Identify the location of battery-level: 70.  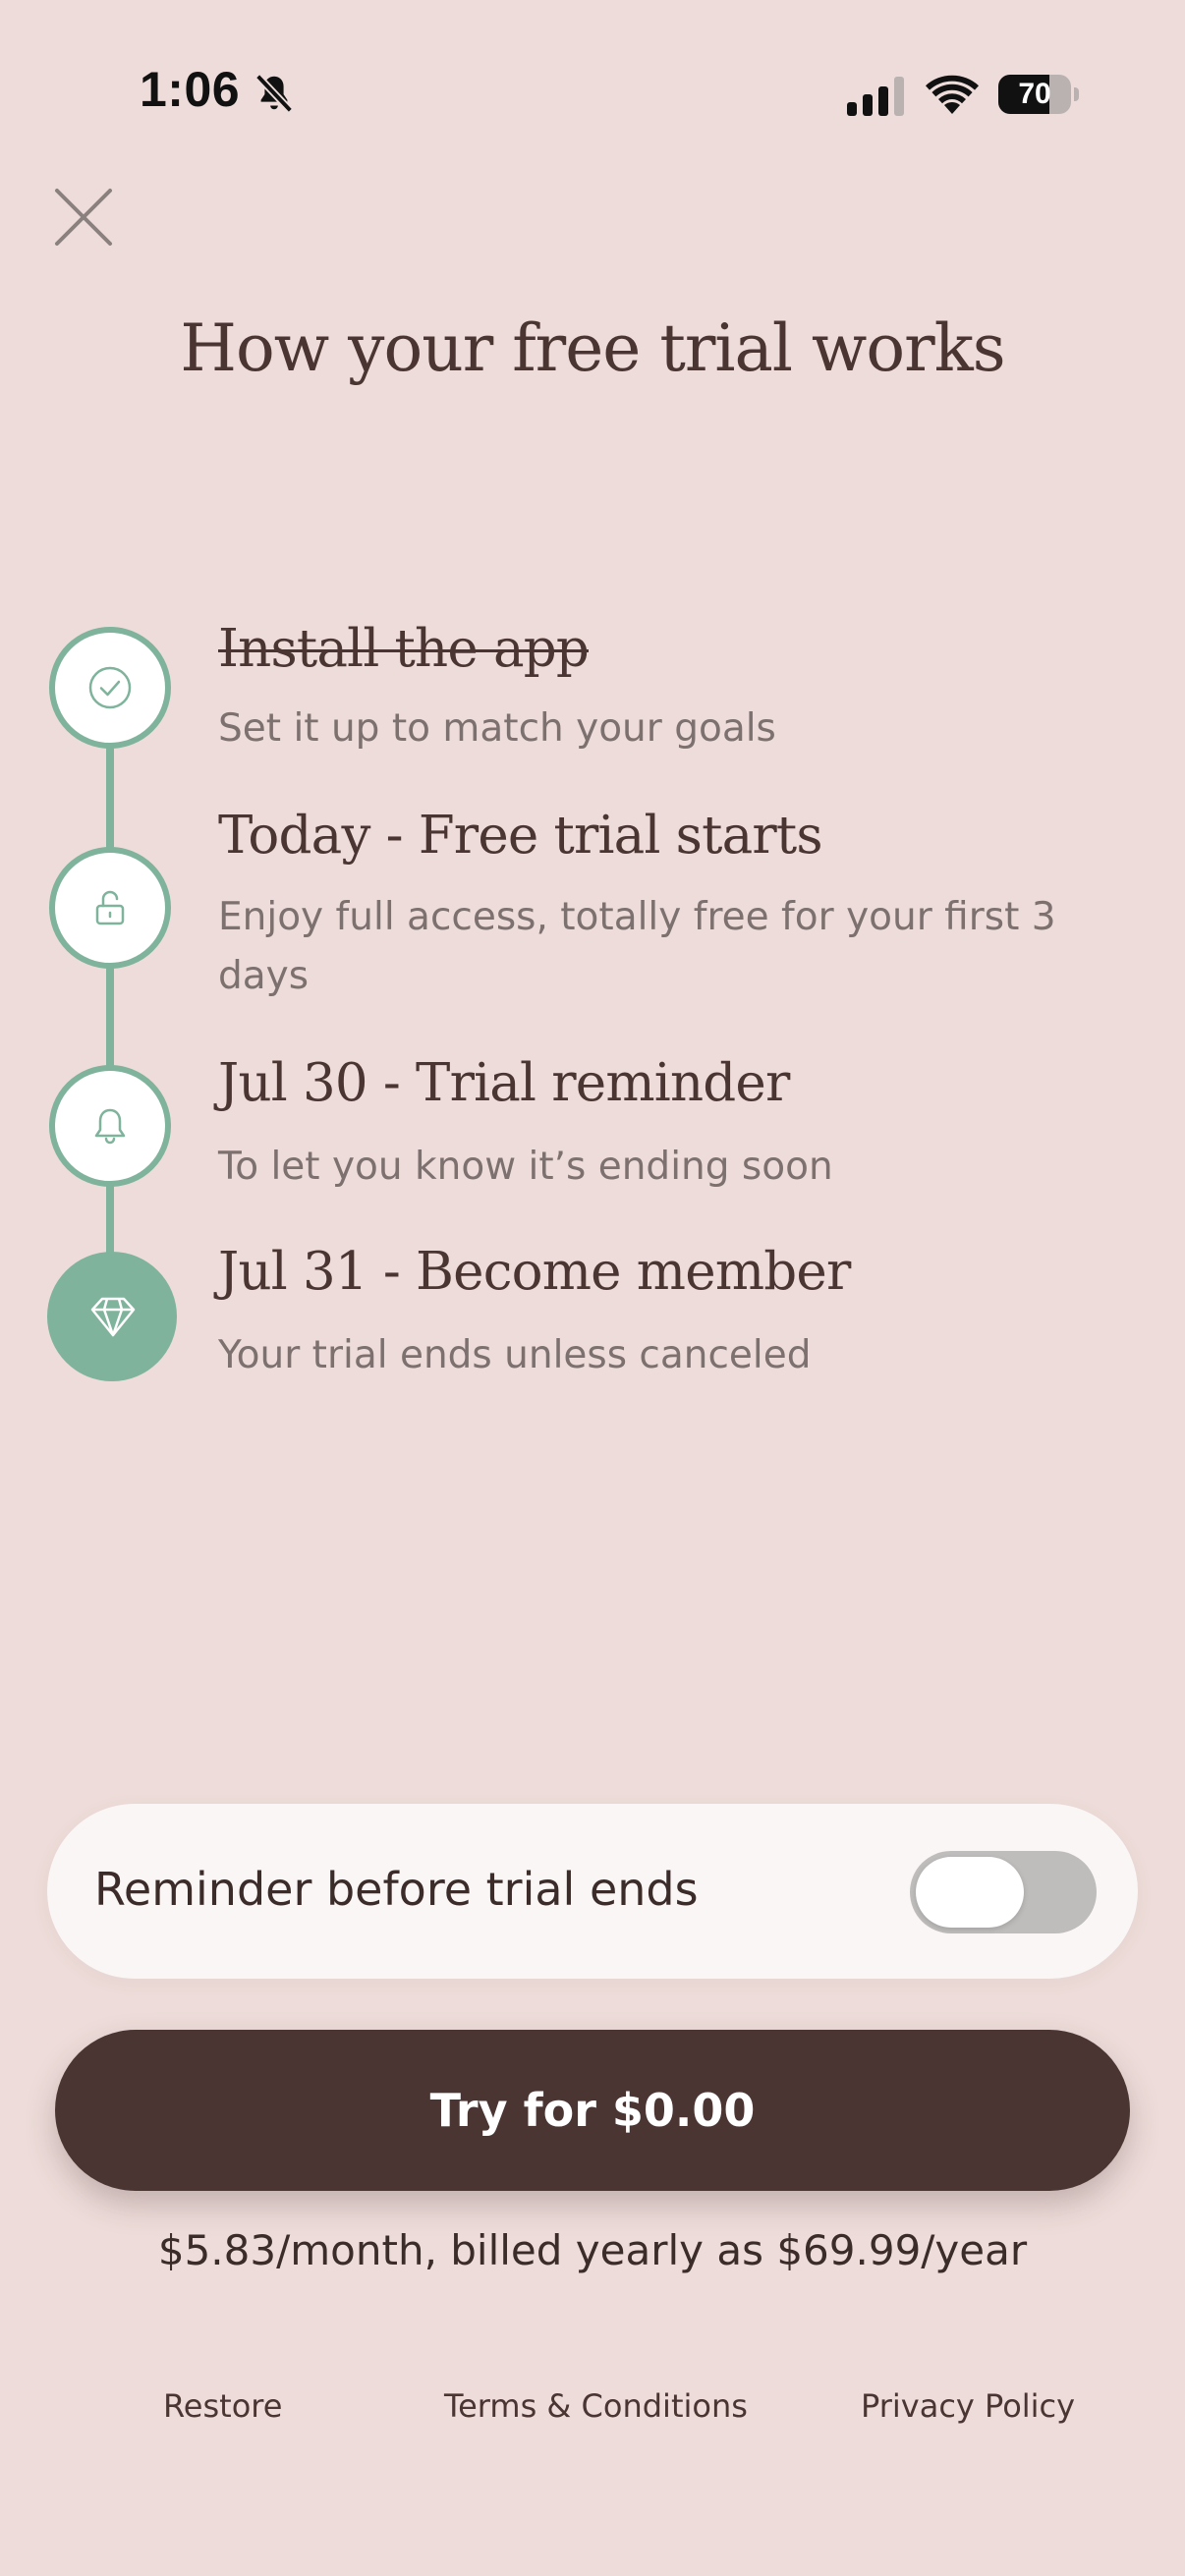
(1034, 94).